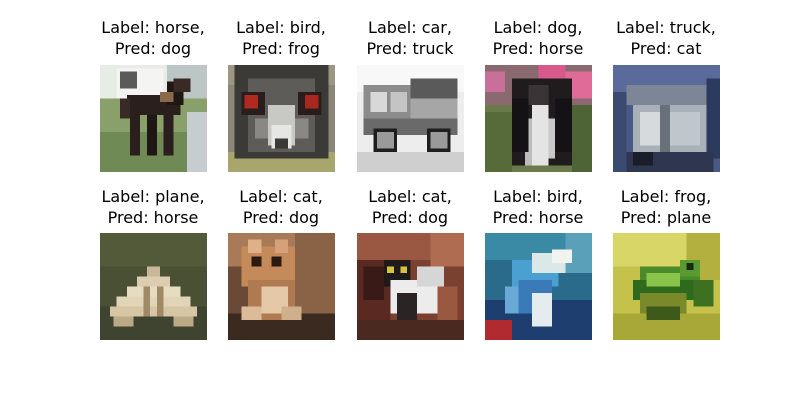  Describe the element at coordinates (153, 118) in the screenshot. I see `horse-photo` at that location.